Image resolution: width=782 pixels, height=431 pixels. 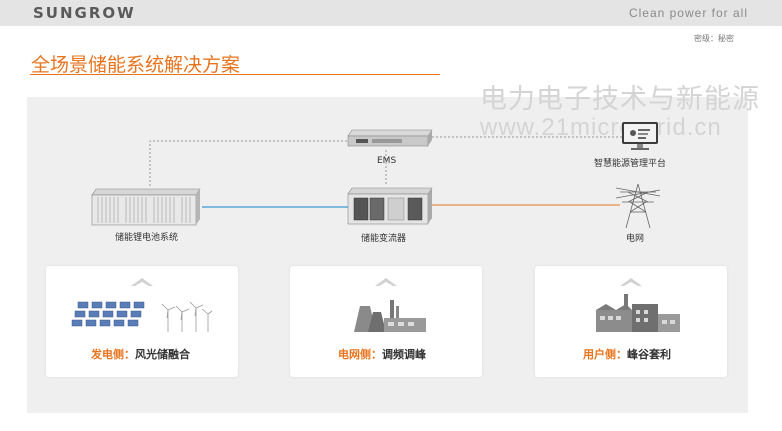 What do you see at coordinates (630, 164) in the screenshot?
I see `platform-label: 智慧能源管理平台` at bounding box center [630, 164].